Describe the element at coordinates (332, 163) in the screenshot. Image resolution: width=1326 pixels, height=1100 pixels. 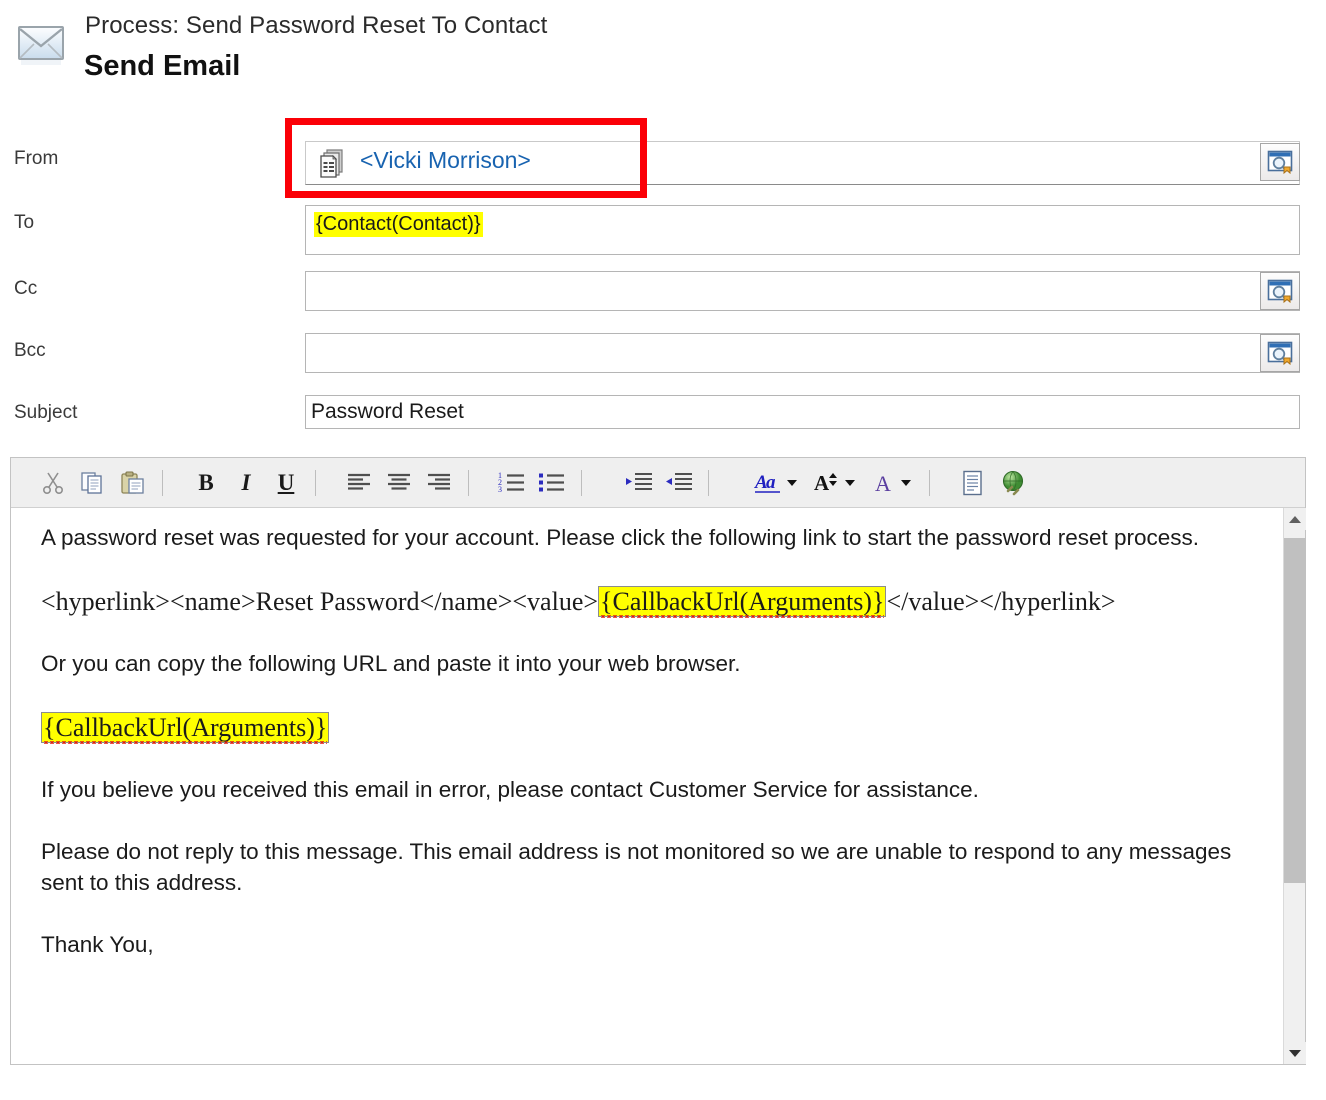
I see `record-stack-icon` at that location.